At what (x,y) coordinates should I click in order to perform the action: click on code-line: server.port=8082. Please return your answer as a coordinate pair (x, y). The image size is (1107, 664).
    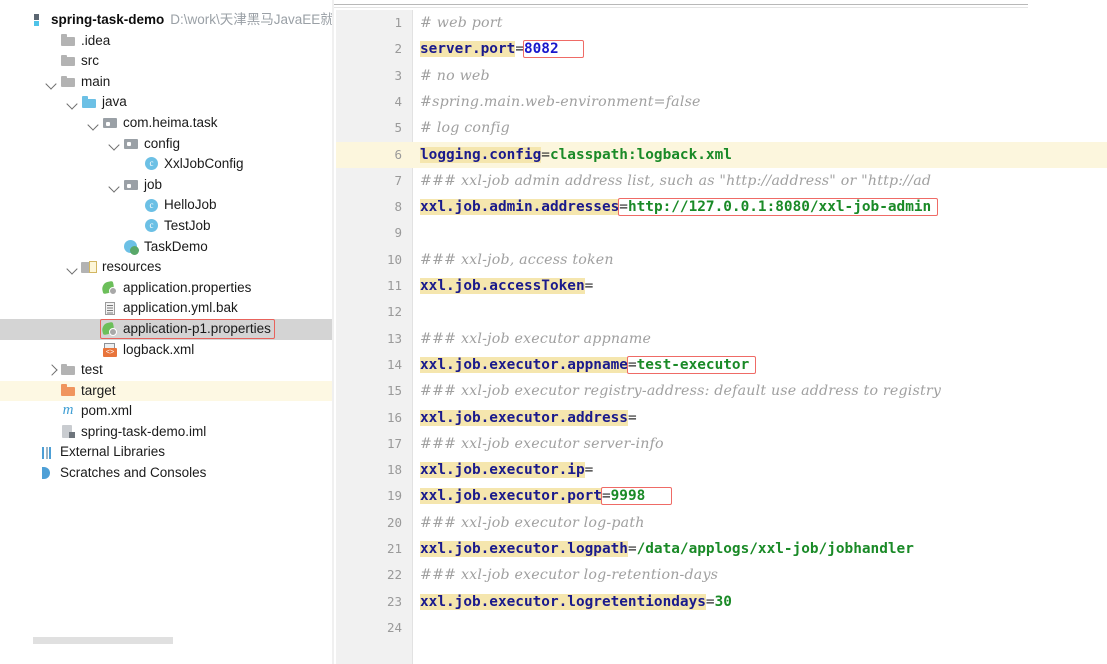
    Looking at the image, I should click on (760, 49).